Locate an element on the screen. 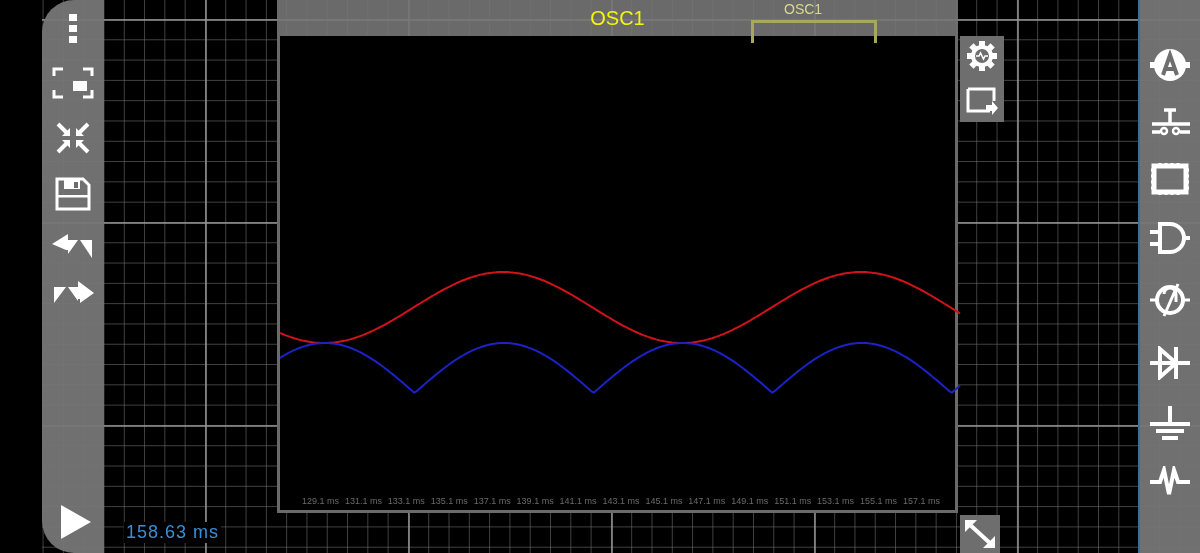 The image size is (1200, 553). push-switch-icon is located at coordinates (1170, 122).